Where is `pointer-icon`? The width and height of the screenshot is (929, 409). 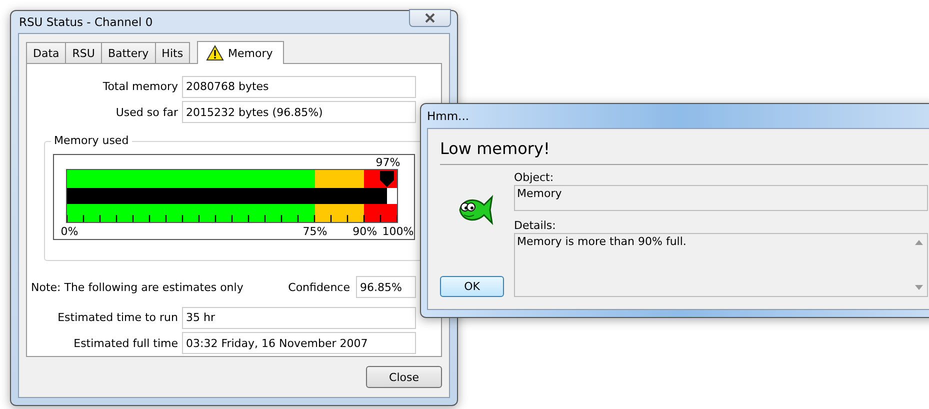 pointer-icon is located at coordinates (387, 179).